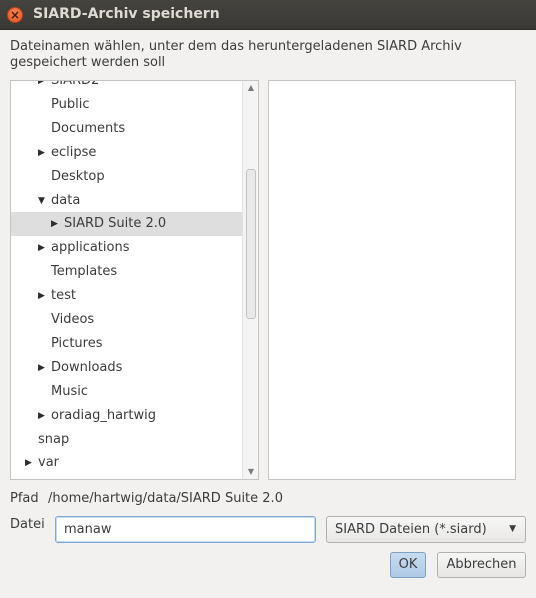 This screenshot has height=598, width=536. What do you see at coordinates (87, 367) in the screenshot?
I see `tree-item-label: Downloads` at bounding box center [87, 367].